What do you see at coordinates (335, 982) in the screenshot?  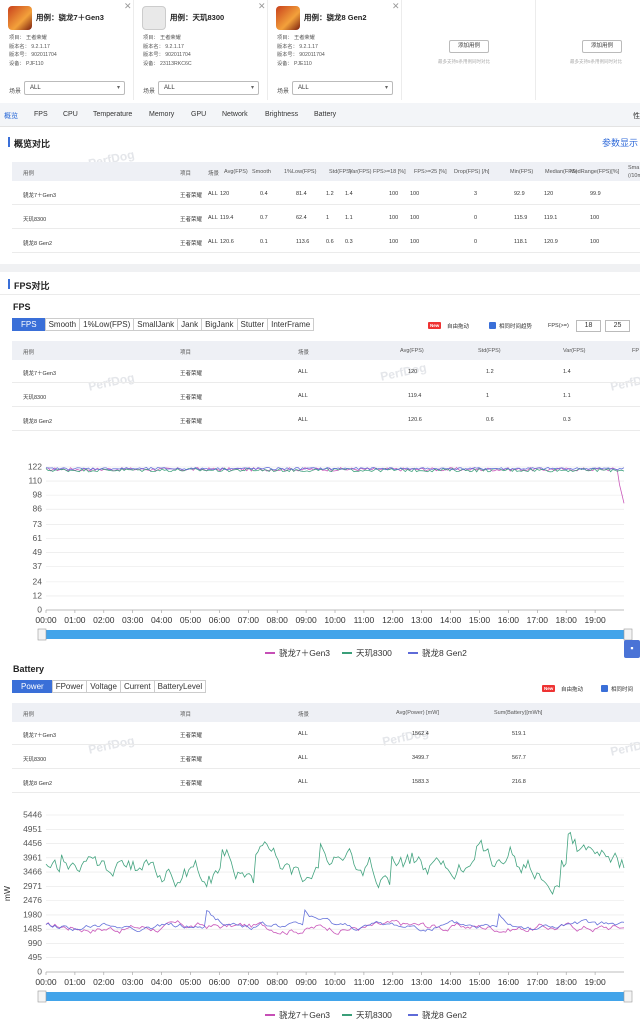 I see `x-tick-label: 10:00` at bounding box center [335, 982].